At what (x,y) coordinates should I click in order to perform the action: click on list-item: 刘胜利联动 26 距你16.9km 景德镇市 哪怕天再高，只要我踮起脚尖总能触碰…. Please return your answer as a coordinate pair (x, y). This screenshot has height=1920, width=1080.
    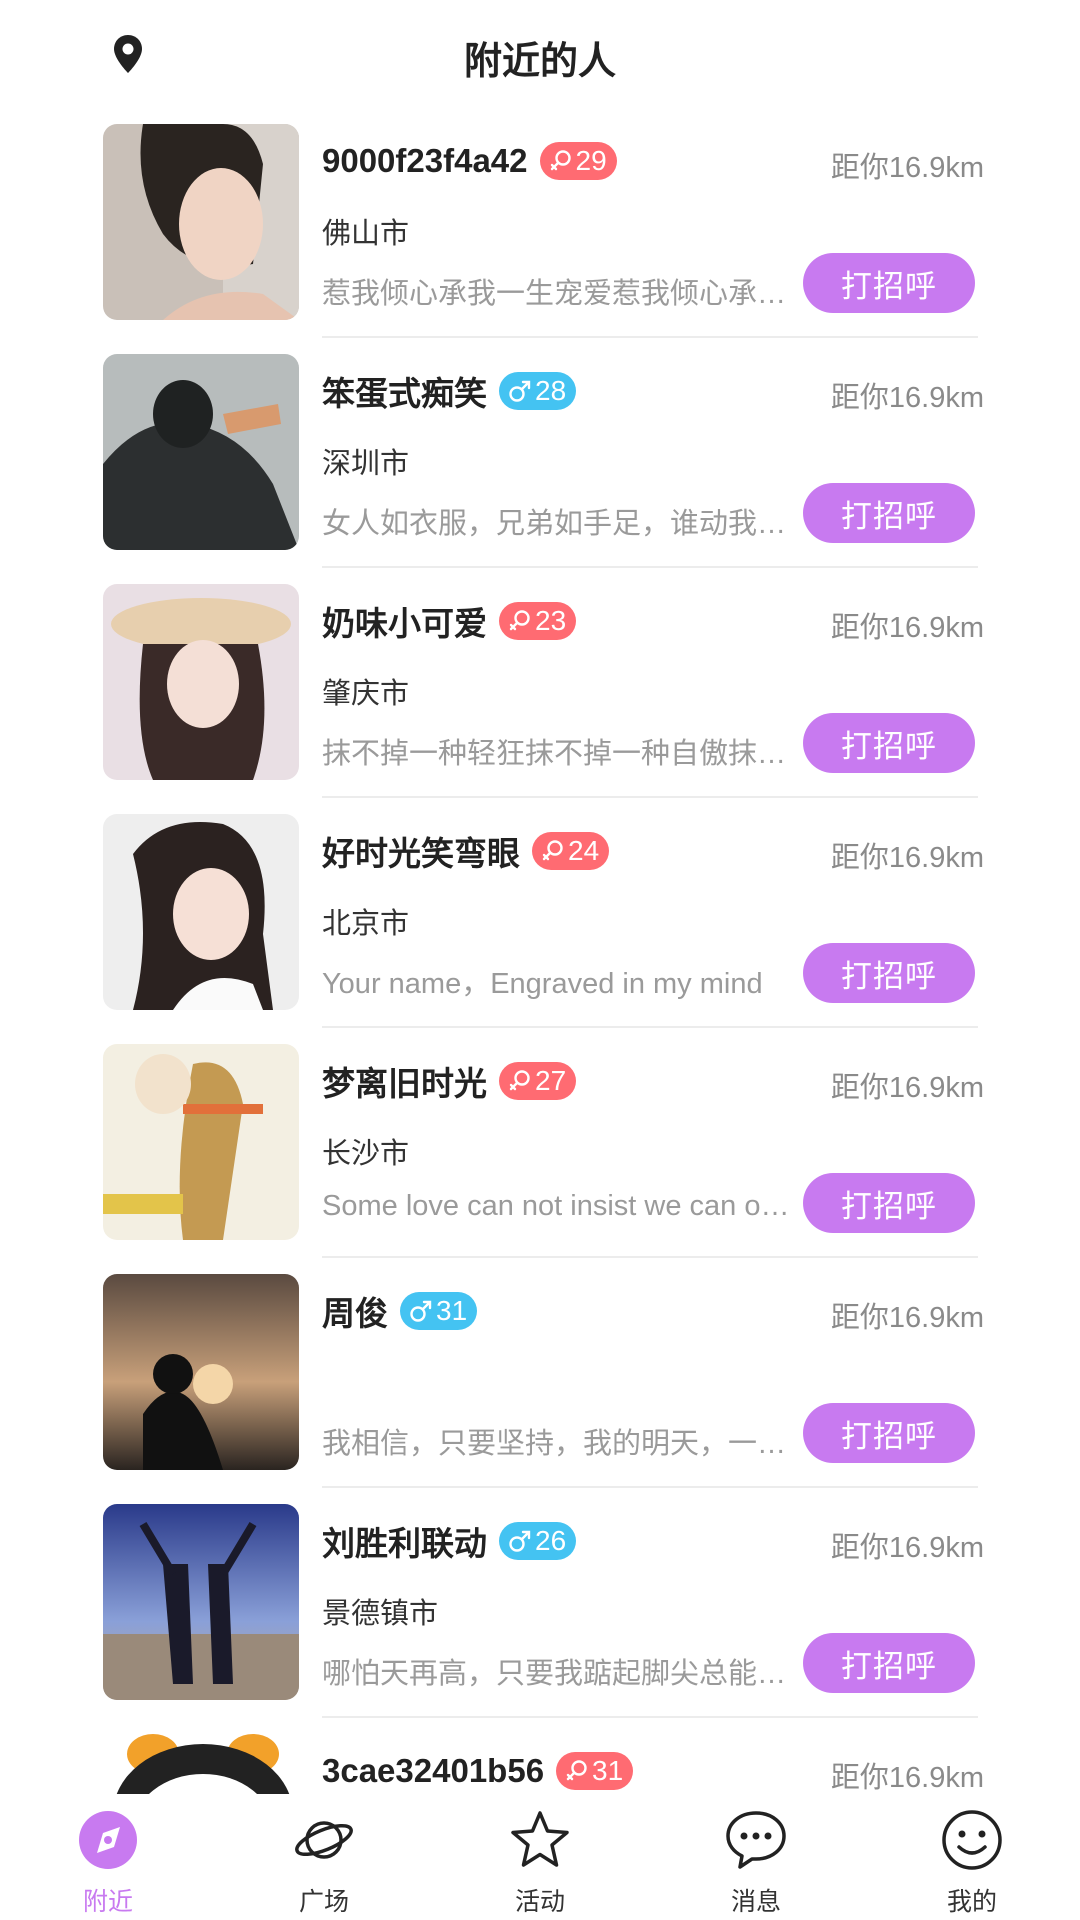
    Looking at the image, I should click on (540, 1619).